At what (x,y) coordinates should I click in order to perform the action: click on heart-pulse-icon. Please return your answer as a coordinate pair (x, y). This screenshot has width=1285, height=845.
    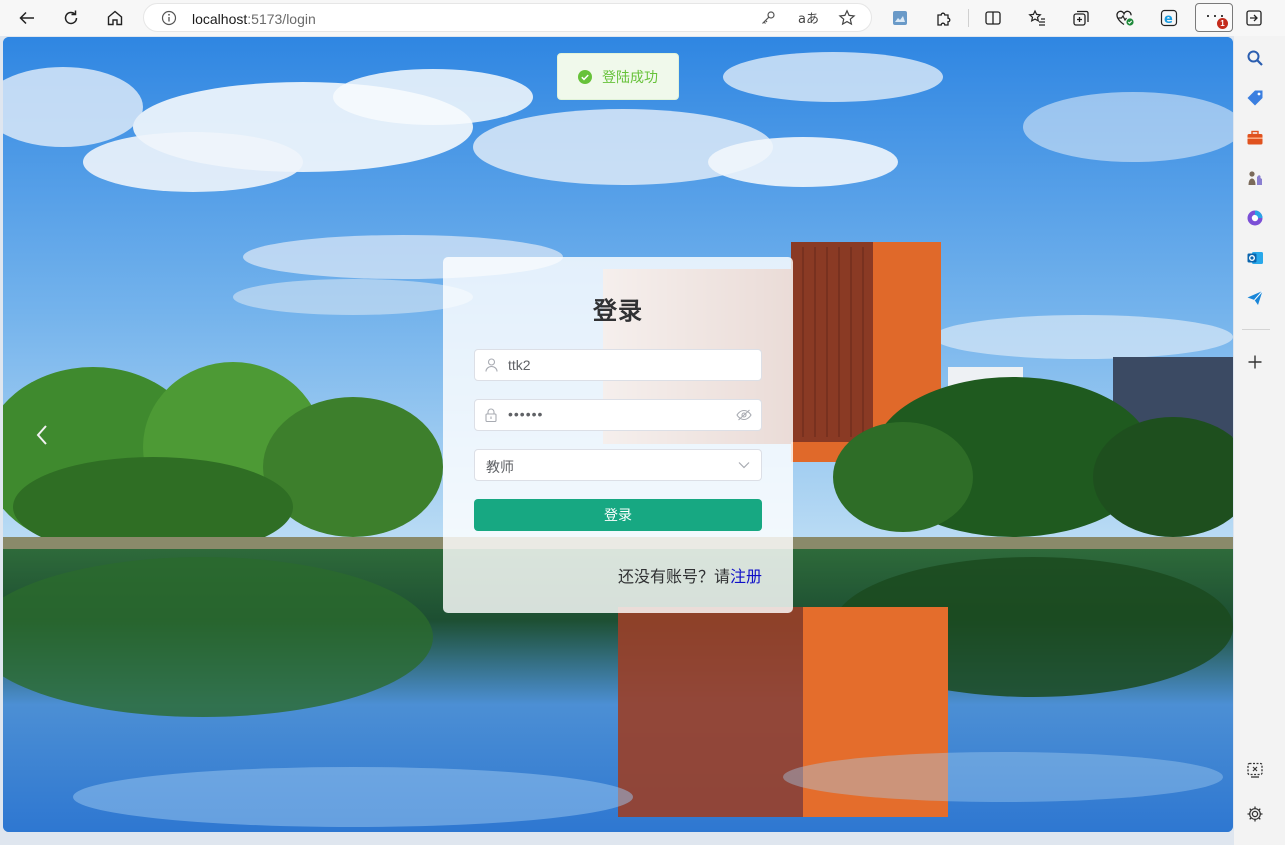
    Looking at the image, I should click on (1125, 18).